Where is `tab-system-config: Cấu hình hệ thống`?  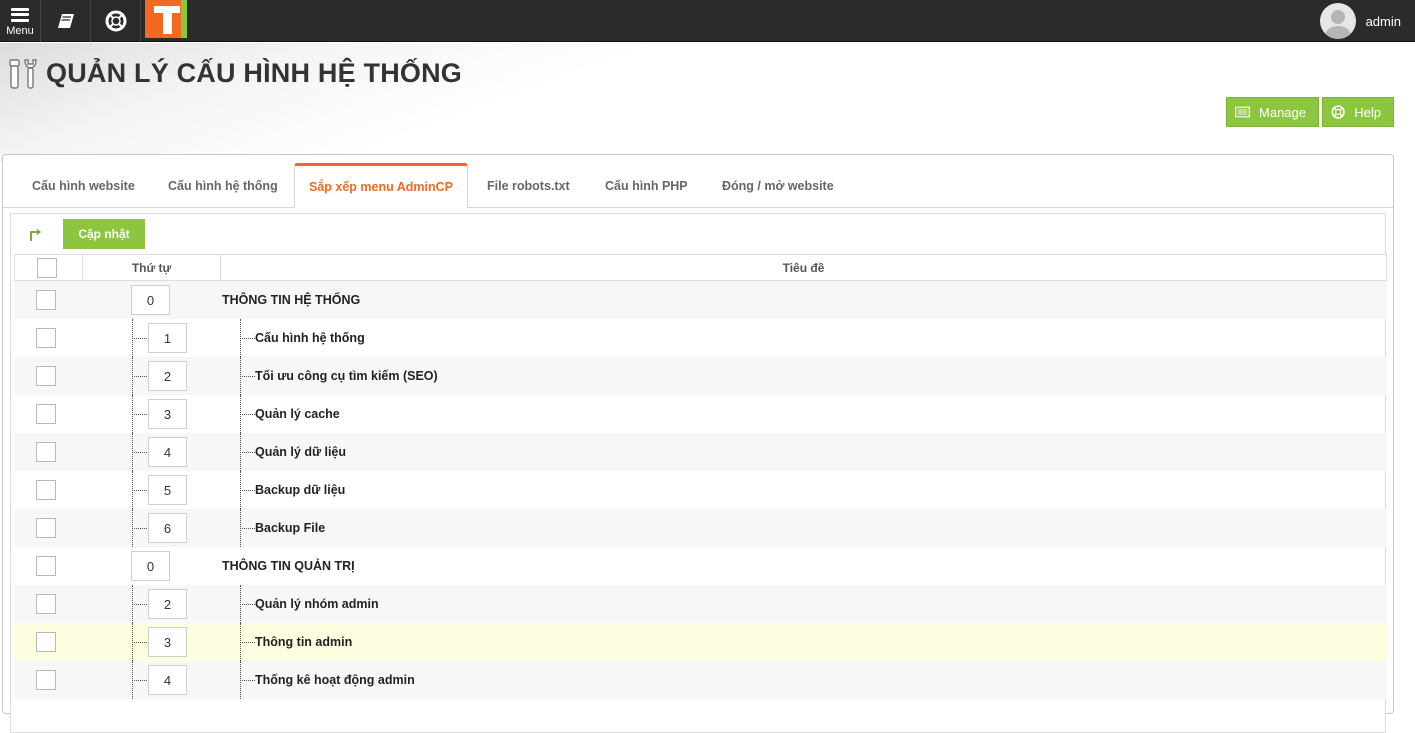
tab-system-config: Cấu hình hệ thống is located at coordinates (223, 185).